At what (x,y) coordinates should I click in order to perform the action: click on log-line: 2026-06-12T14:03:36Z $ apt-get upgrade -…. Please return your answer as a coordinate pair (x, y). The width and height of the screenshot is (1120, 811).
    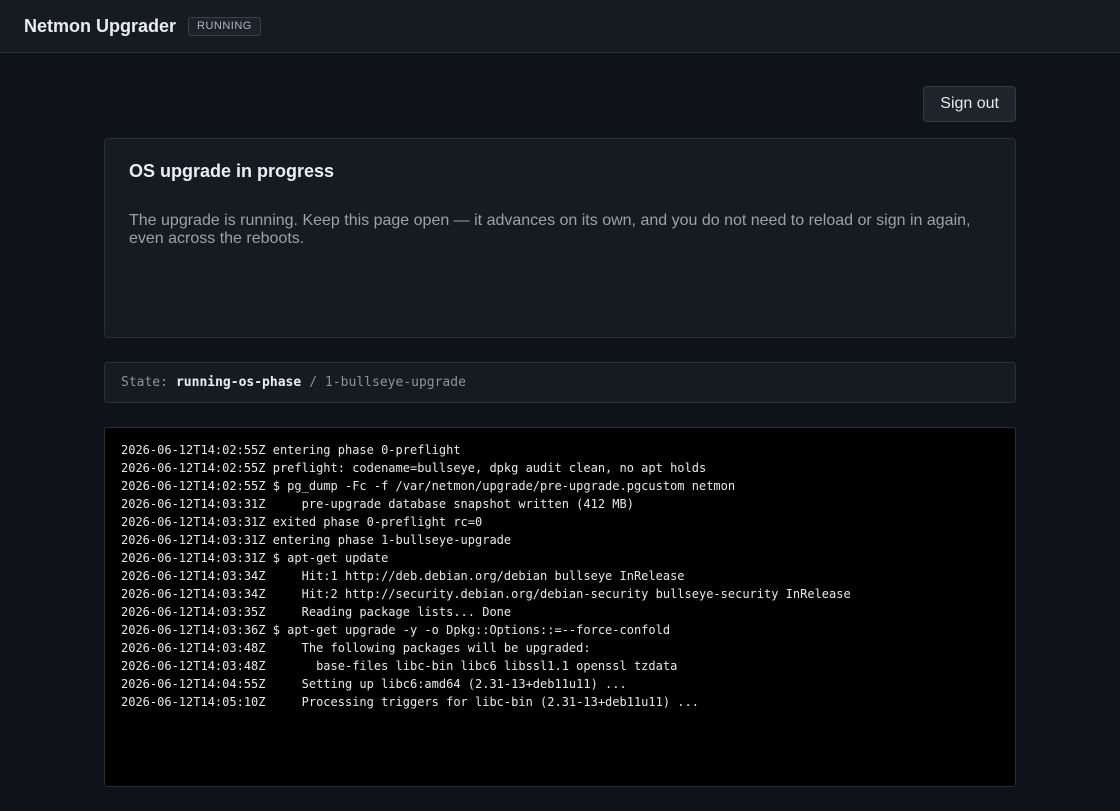
    Looking at the image, I should click on (396, 630).